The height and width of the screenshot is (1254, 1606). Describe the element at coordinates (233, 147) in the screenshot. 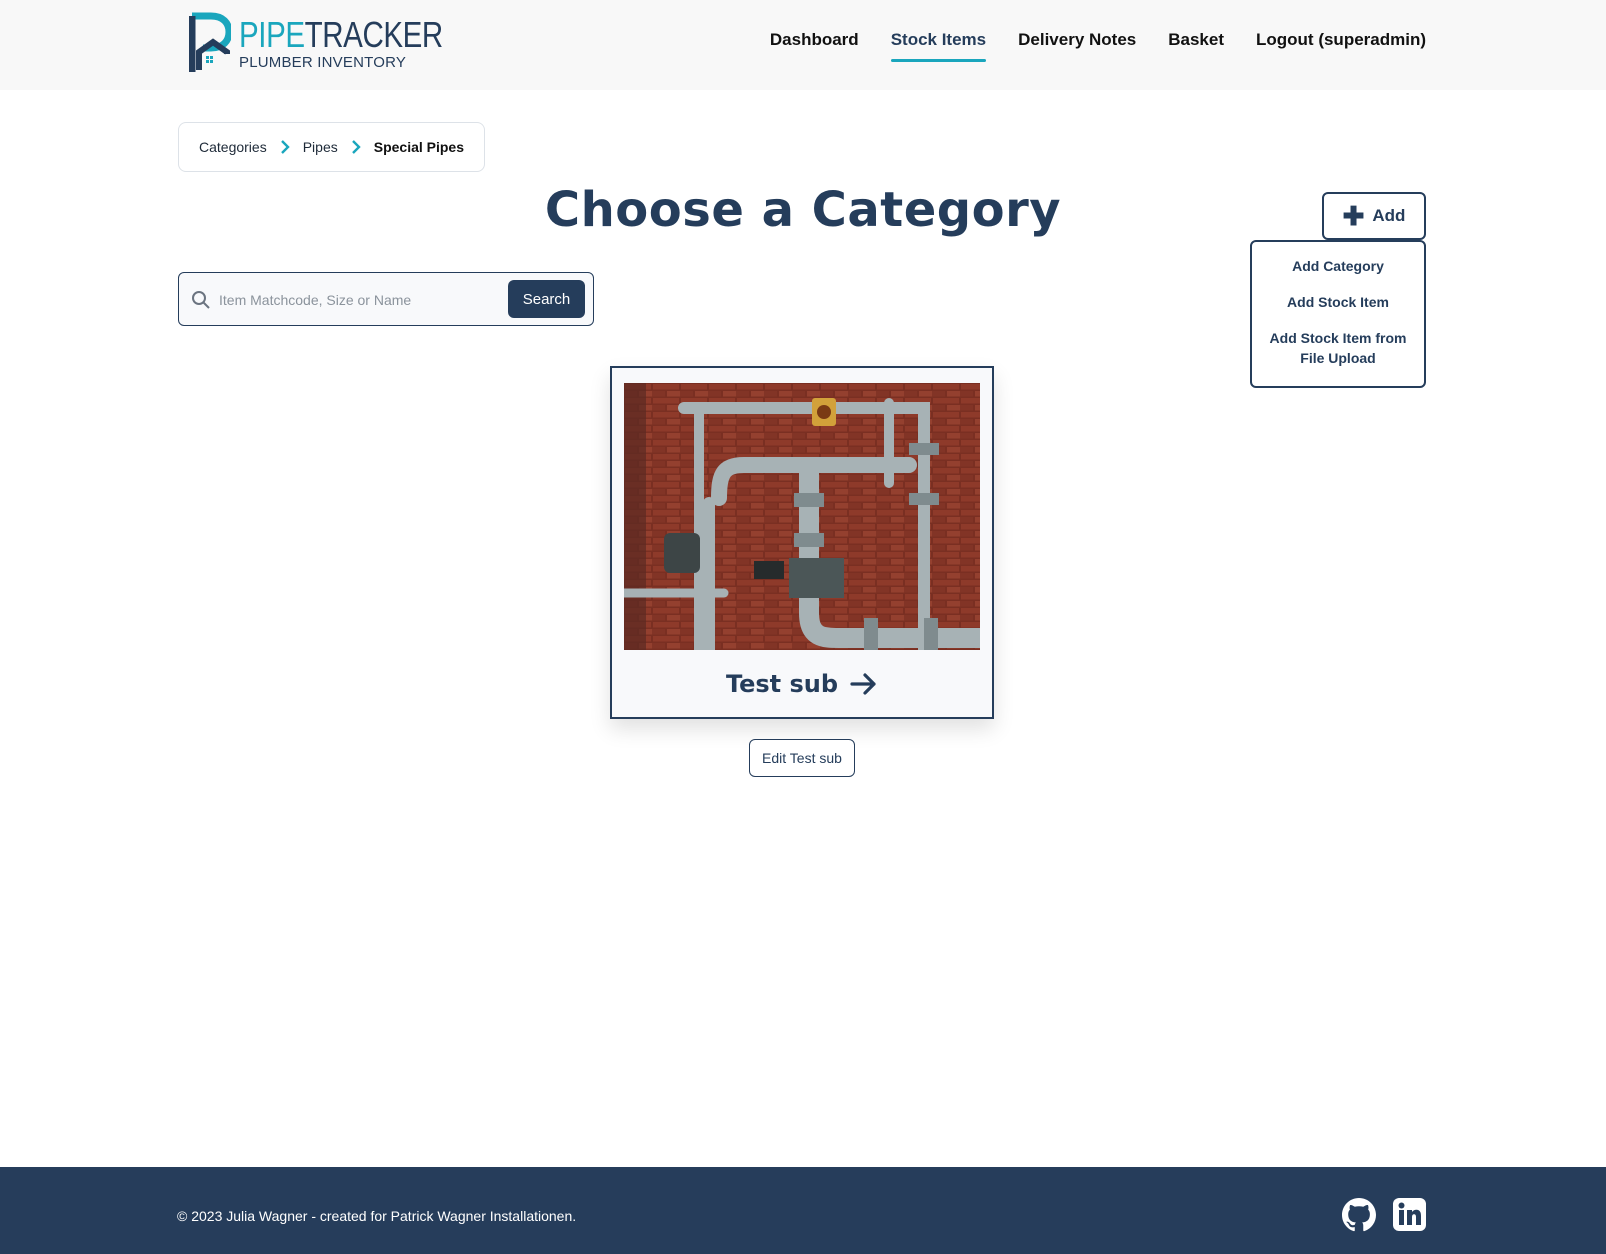

I see `breadcrumb-categories: Categories` at that location.